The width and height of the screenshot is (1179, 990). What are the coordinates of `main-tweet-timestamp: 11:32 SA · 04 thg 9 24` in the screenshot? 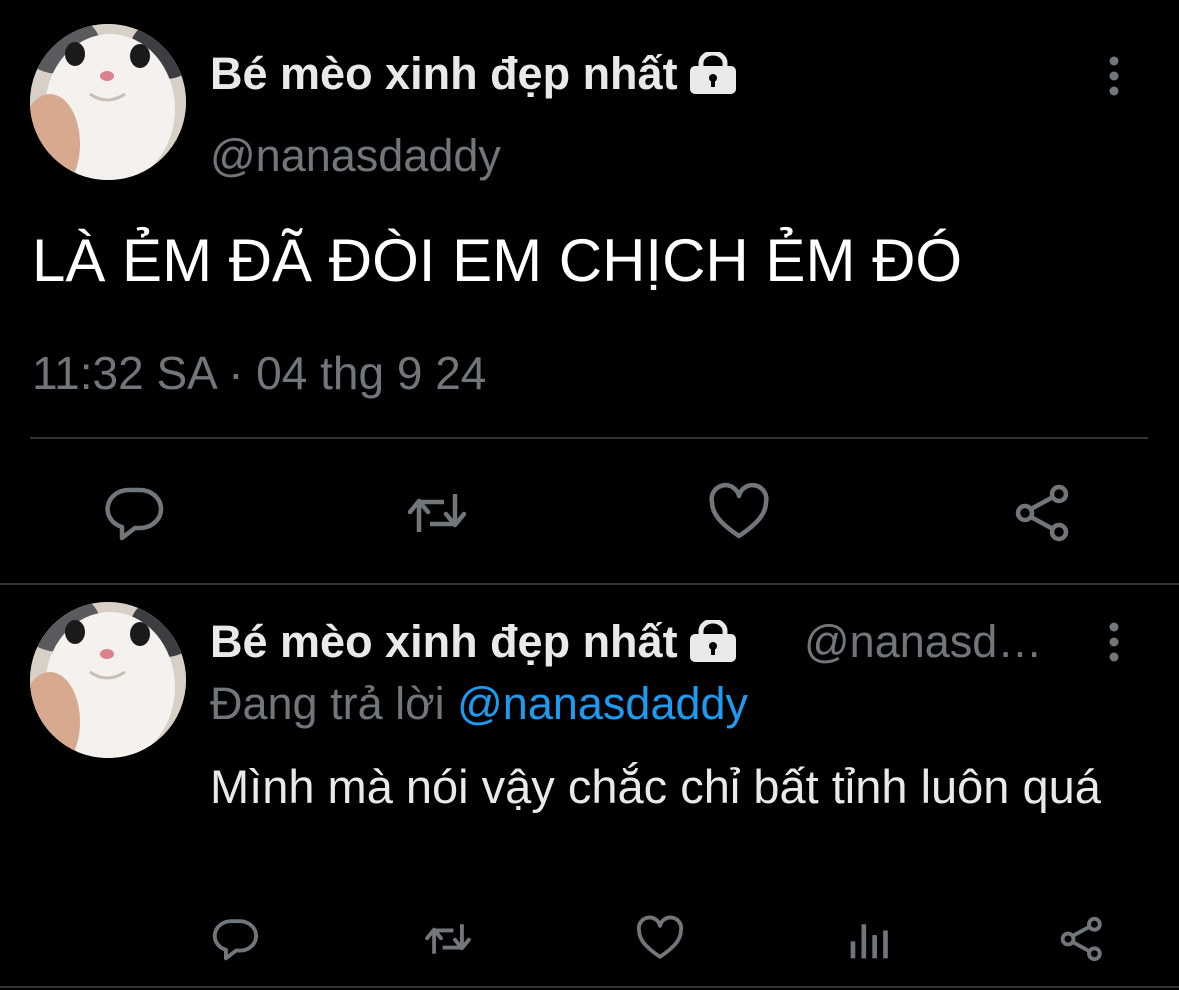 It's located at (259, 373).